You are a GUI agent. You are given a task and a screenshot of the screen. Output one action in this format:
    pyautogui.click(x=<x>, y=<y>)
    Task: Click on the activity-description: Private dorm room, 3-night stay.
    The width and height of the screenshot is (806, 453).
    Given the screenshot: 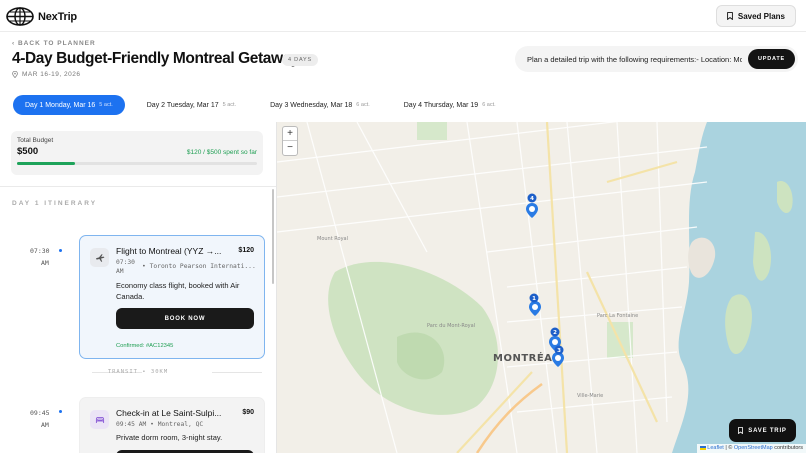 What is the action you would take?
    pyautogui.click(x=169, y=437)
    